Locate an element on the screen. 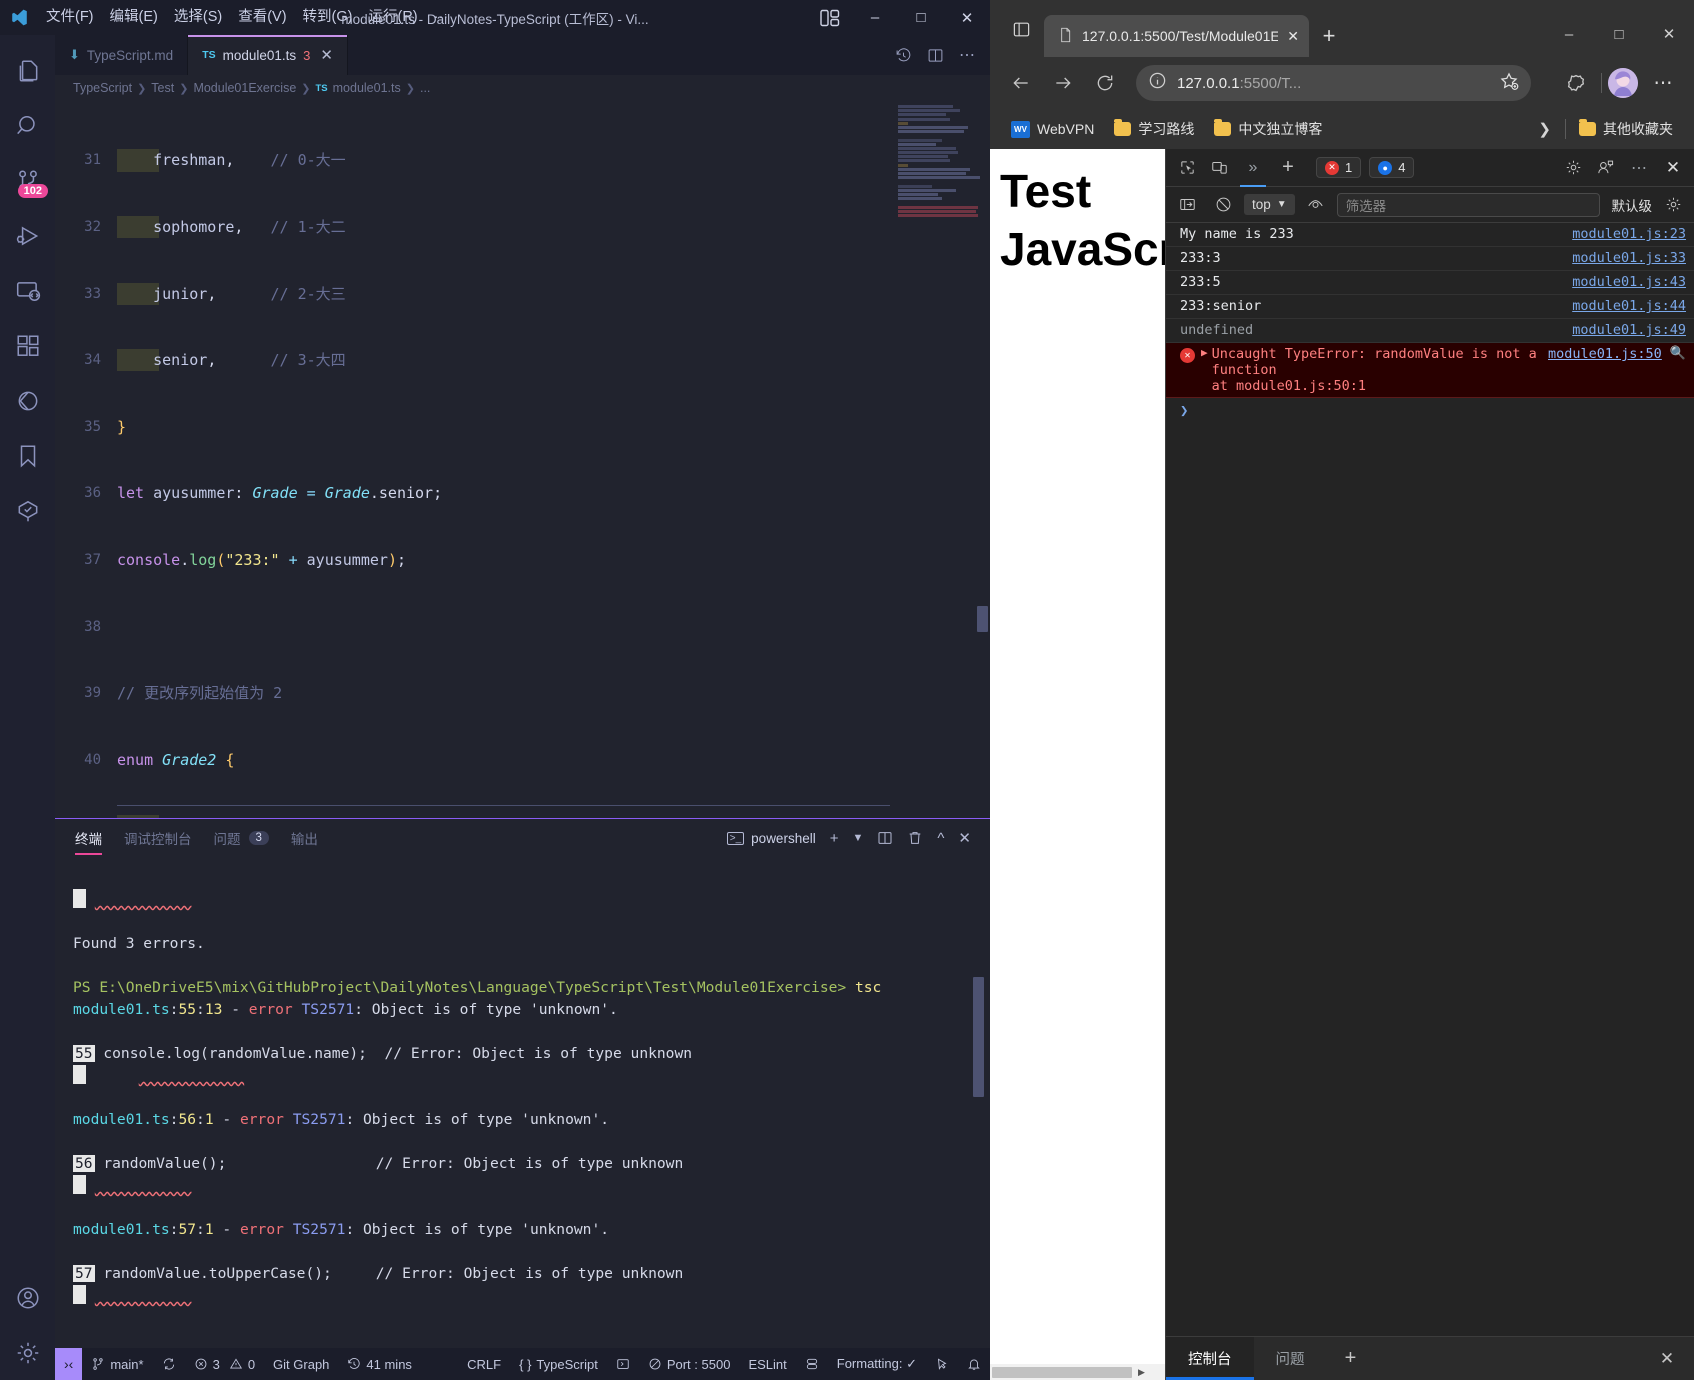 This screenshot has height=1380, width=1694. chevron-down-icon: ▼ is located at coordinates (857, 838).